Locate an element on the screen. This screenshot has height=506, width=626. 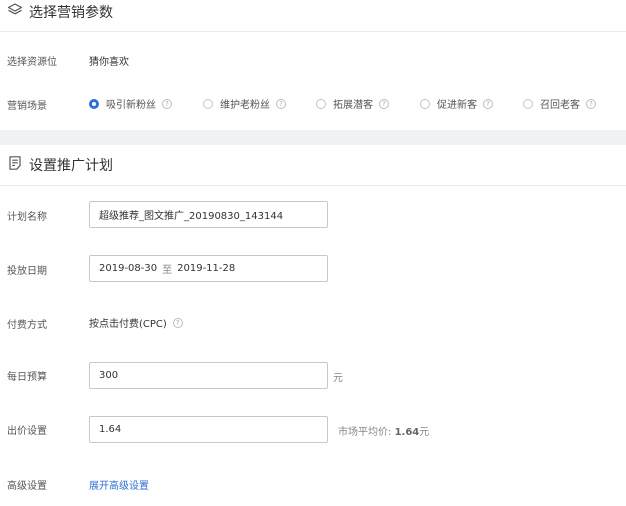
budget-unit: 元 is located at coordinates (338, 378).